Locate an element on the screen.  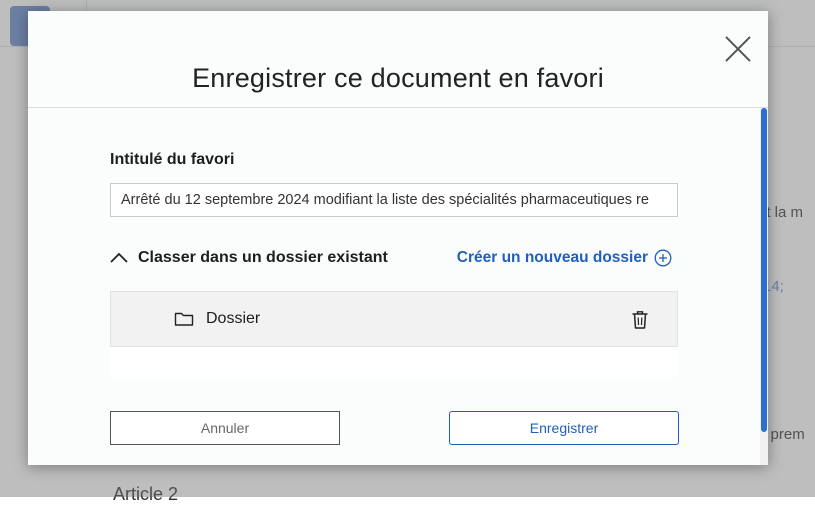
chevron-up-icon is located at coordinates (119, 258).